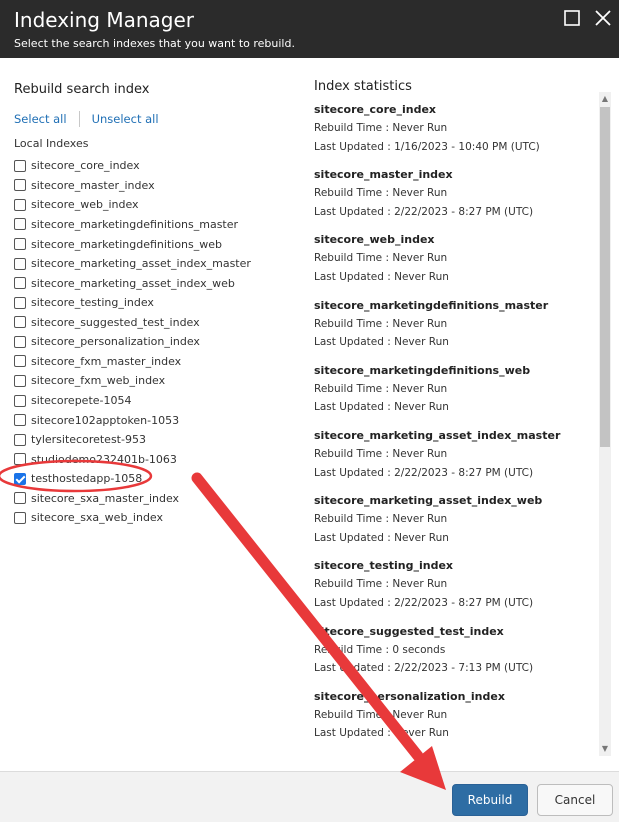 The image size is (619, 822). What do you see at coordinates (132, 479) in the screenshot?
I see `index-item: testhostedapp-1058` at bounding box center [132, 479].